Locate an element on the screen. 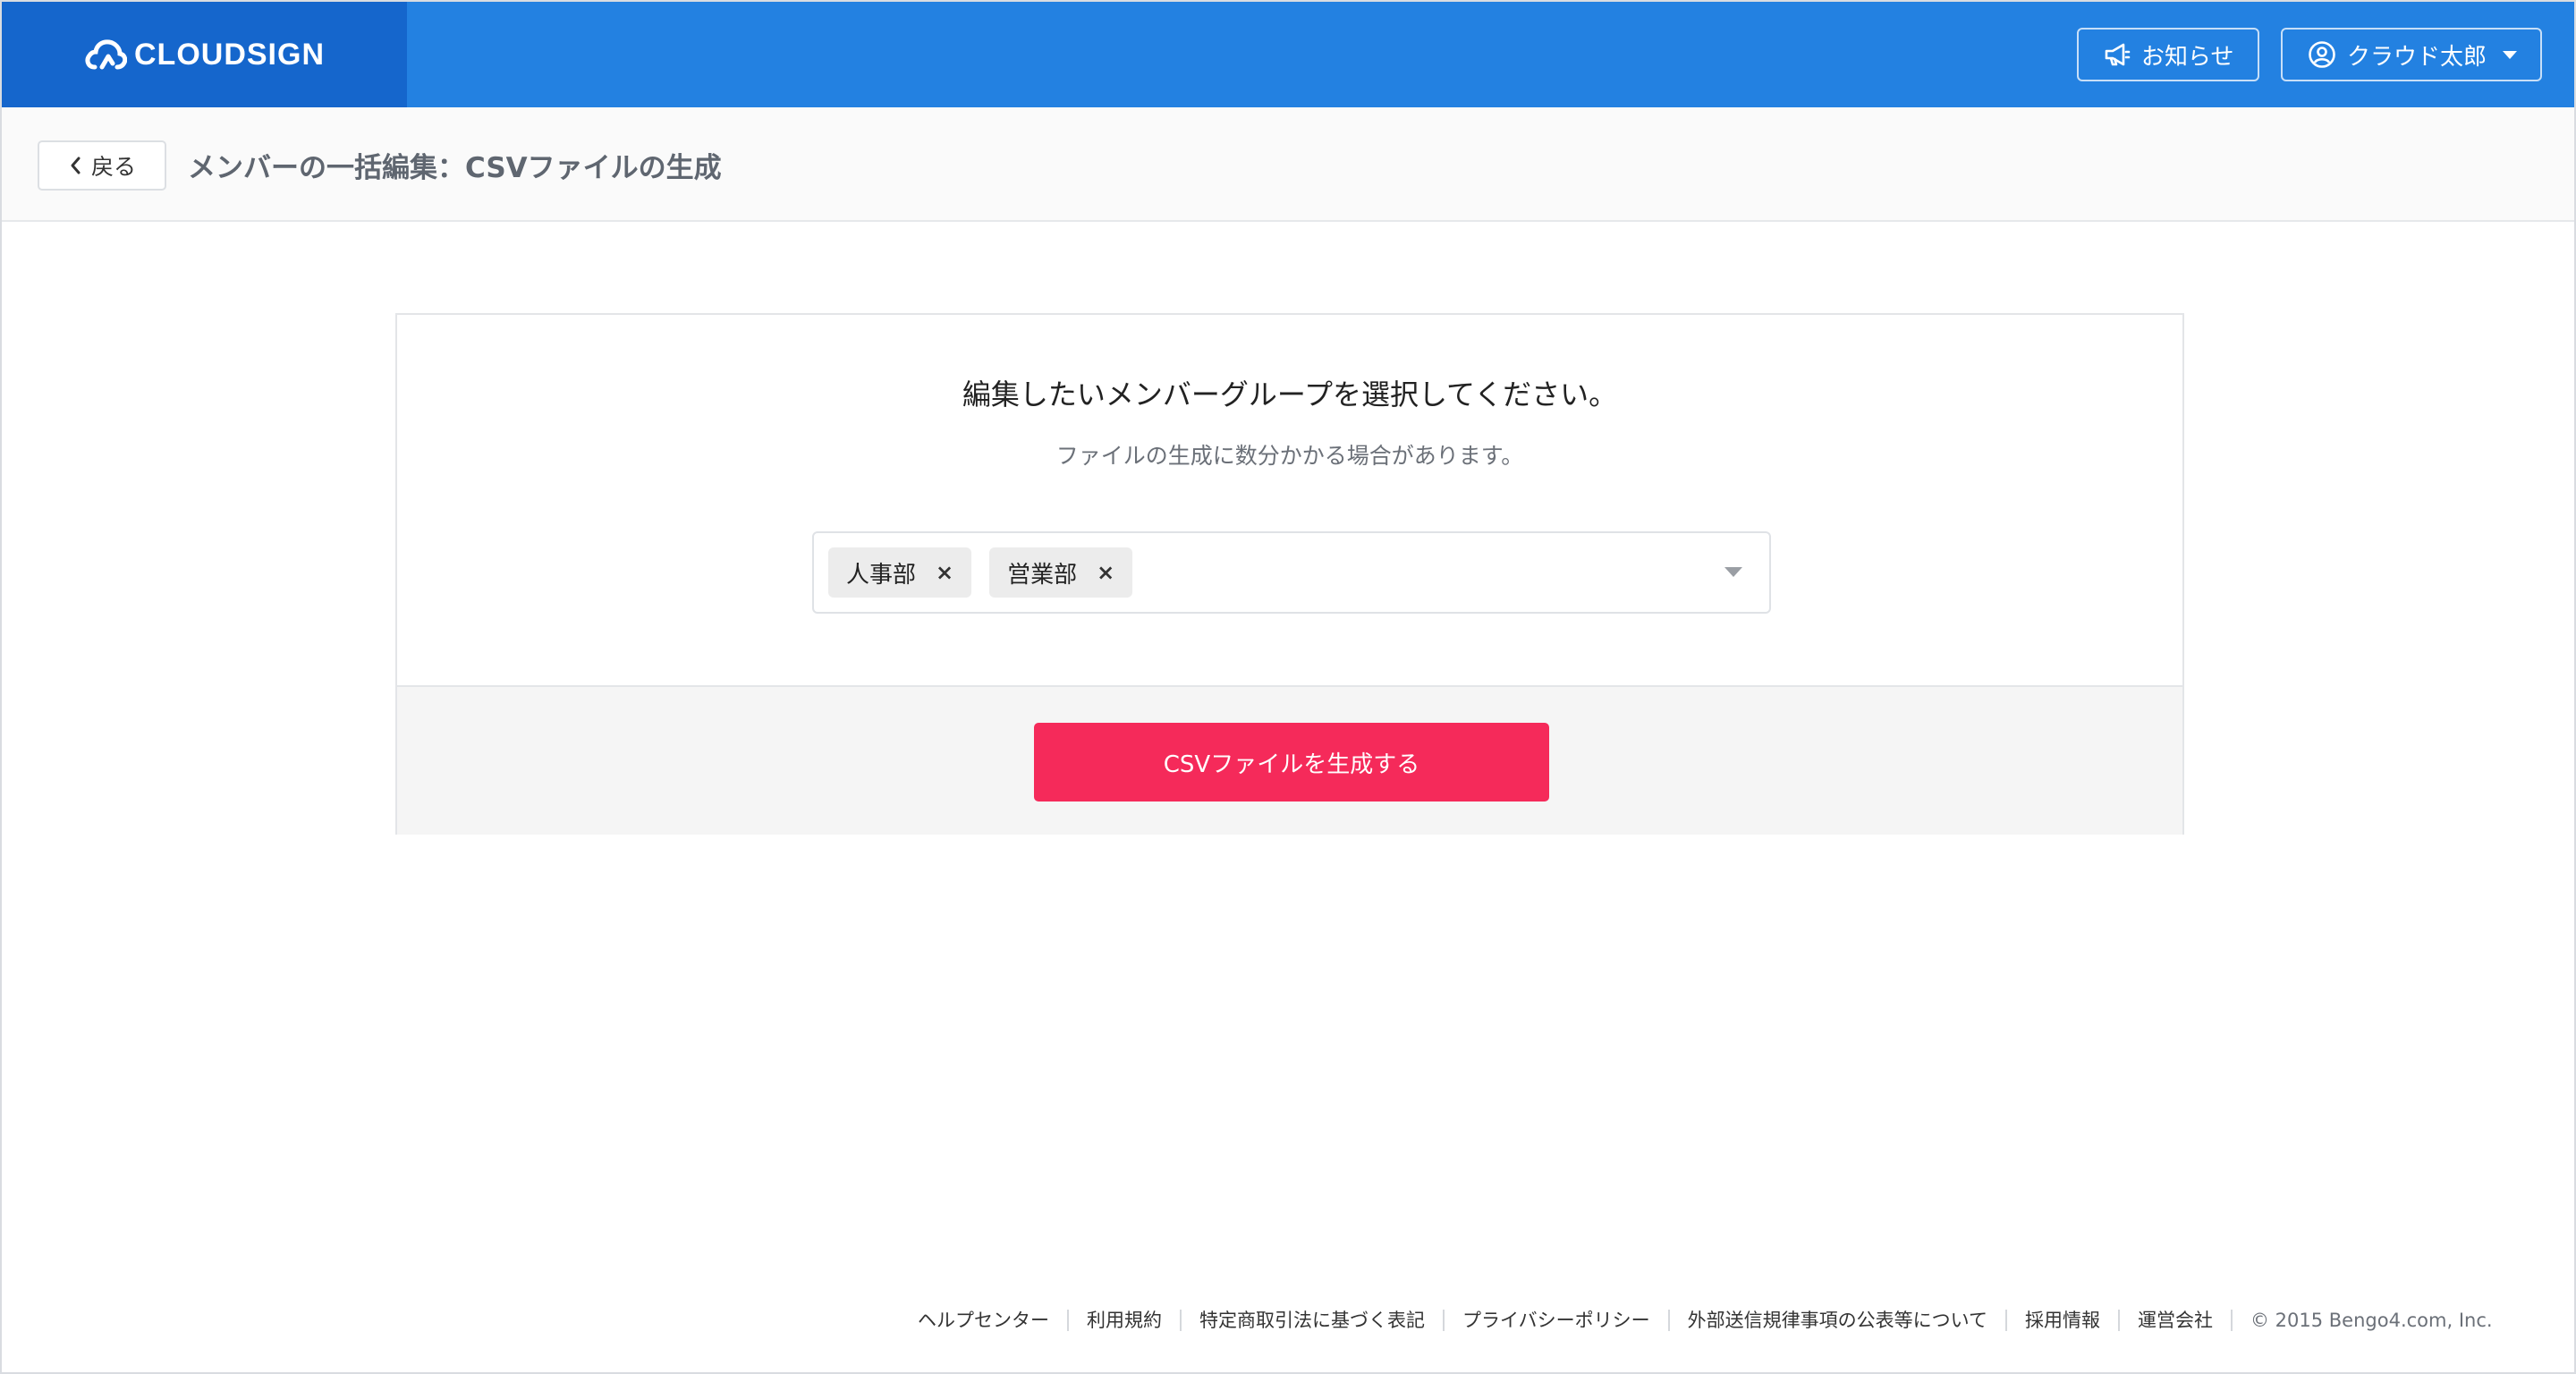 The height and width of the screenshot is (1374, 2576). footer-link-careers: 採用情報 is located at coordinates (2061, 1320).